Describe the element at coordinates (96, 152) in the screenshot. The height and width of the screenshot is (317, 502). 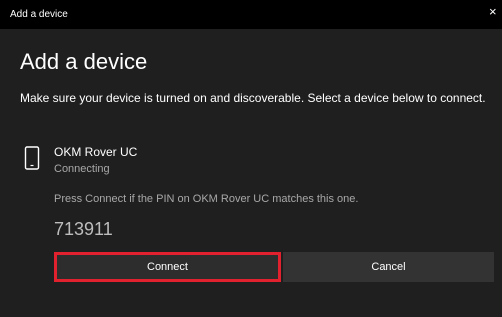
I see `device-name: OKM Rover UC` at that location.